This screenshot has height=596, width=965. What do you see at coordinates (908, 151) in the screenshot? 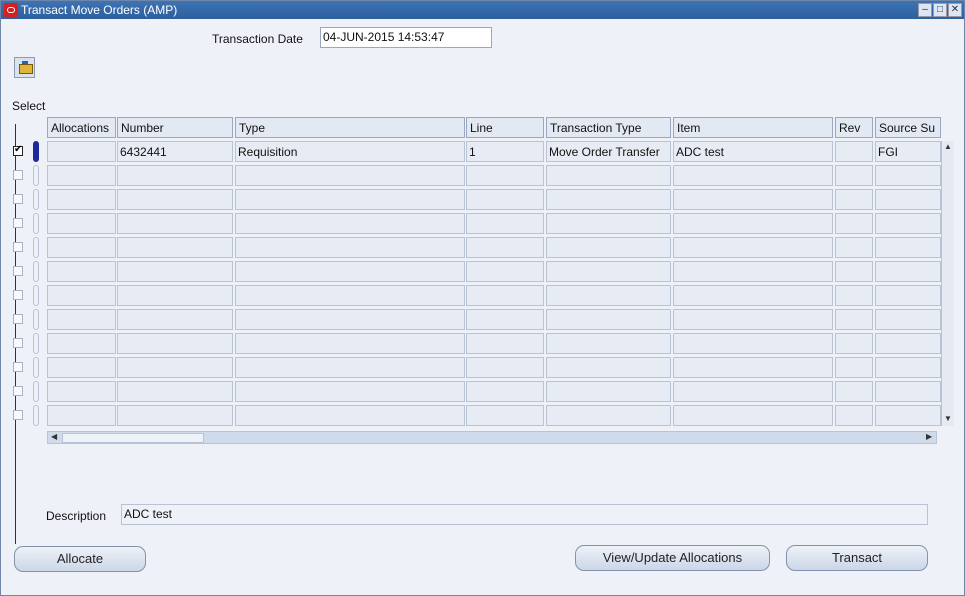
I see `cell-source-subinventory: FGI` at bounding box center [908, 151].